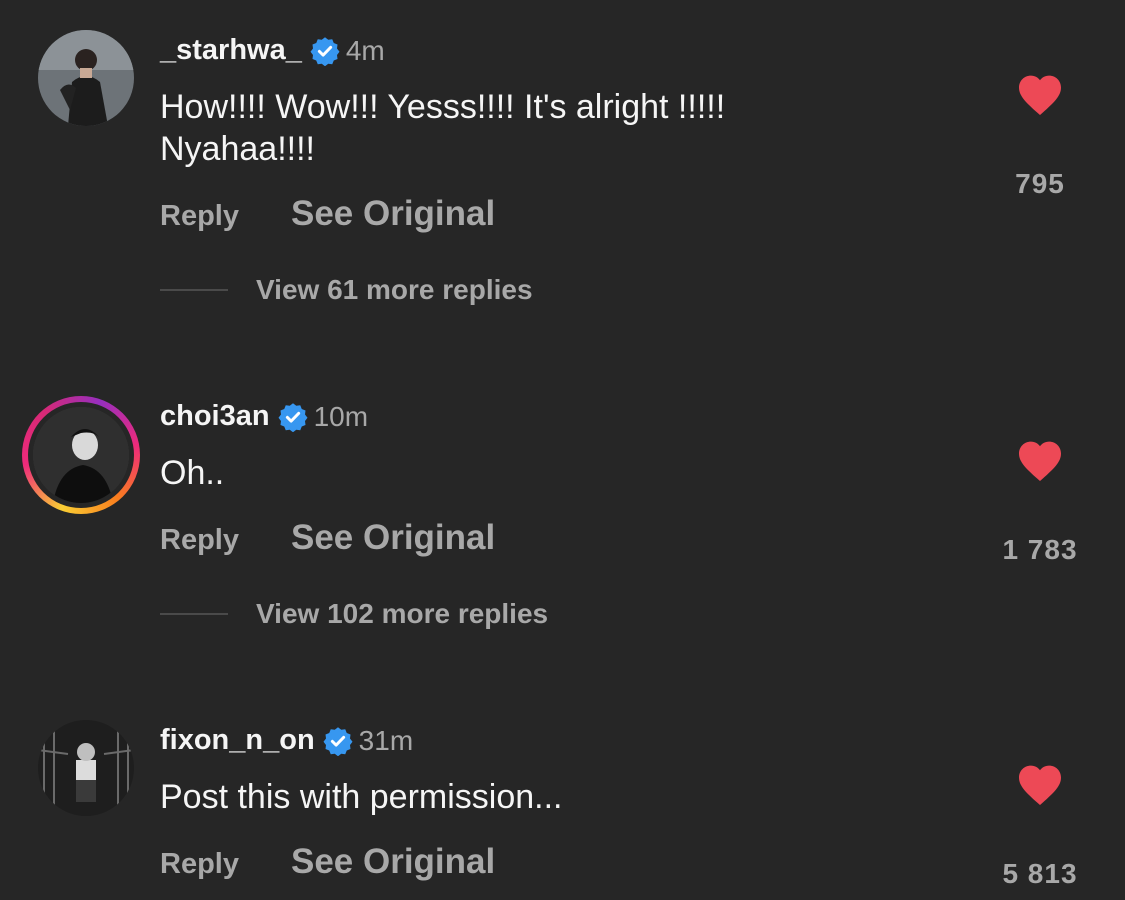 This screenshot has height=900, width=1125. I want to click on comment-time: 10m, so click(341, 416).